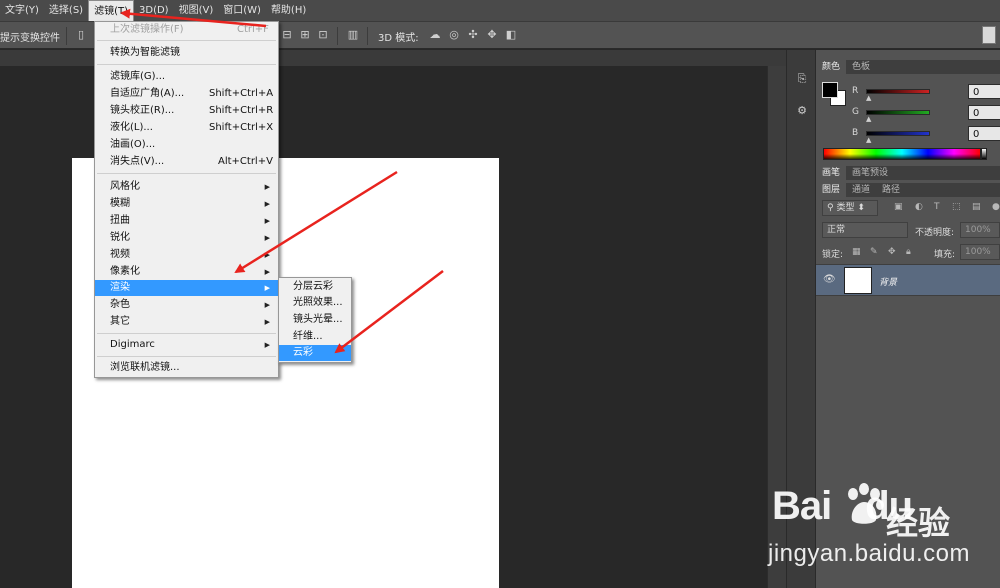 Image resolution: width=1000 pixels, height=588 pixels. I want to click on tab-paths: 路径, so click(891, 190).